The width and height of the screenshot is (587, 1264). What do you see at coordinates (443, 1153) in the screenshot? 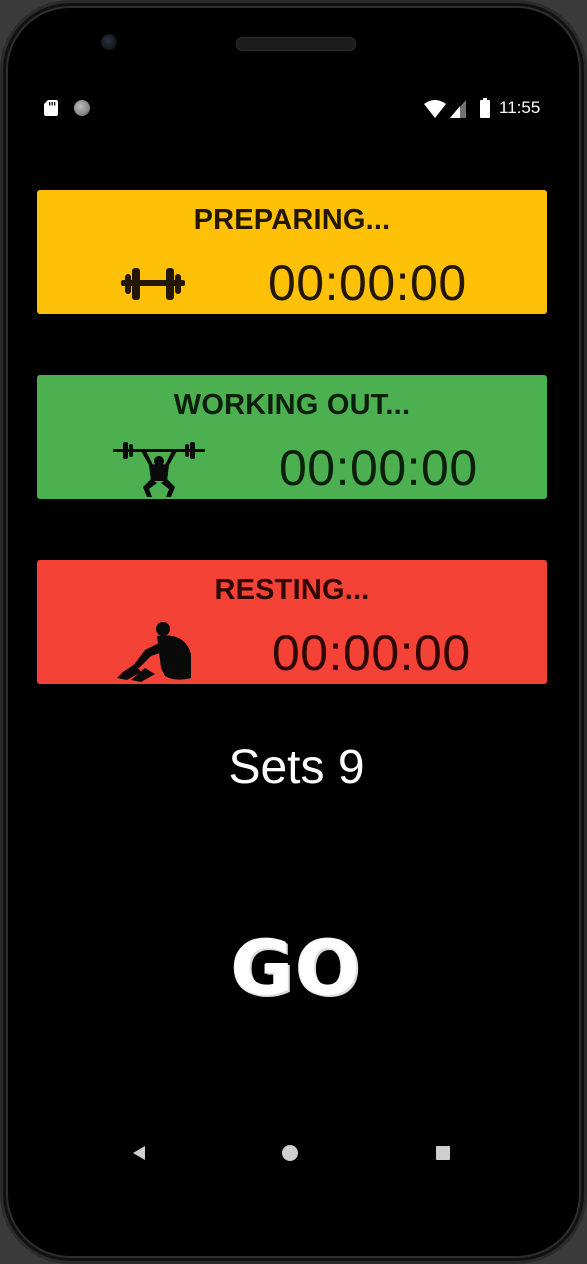
I see `recents-icon` at bounding box center [443, 1153].